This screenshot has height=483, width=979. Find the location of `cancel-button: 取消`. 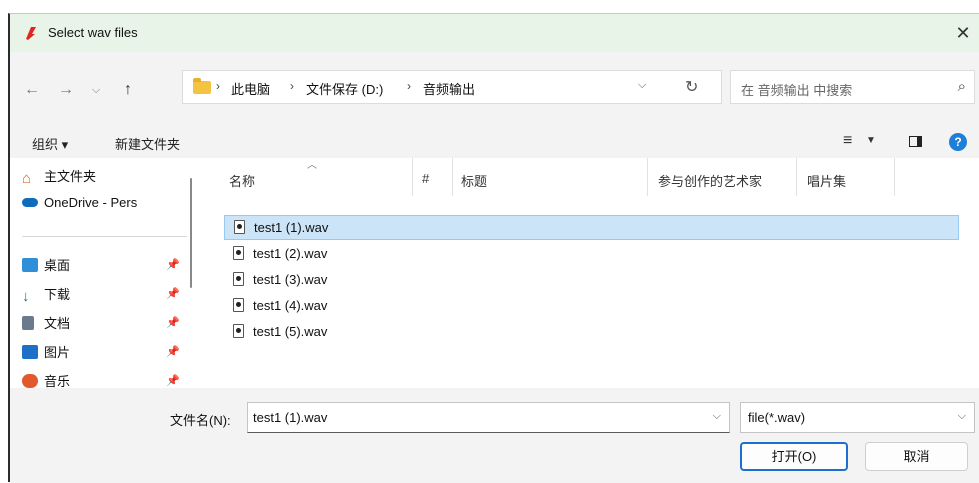

cancel-button: 取消 is located at coordinates (916, 456).